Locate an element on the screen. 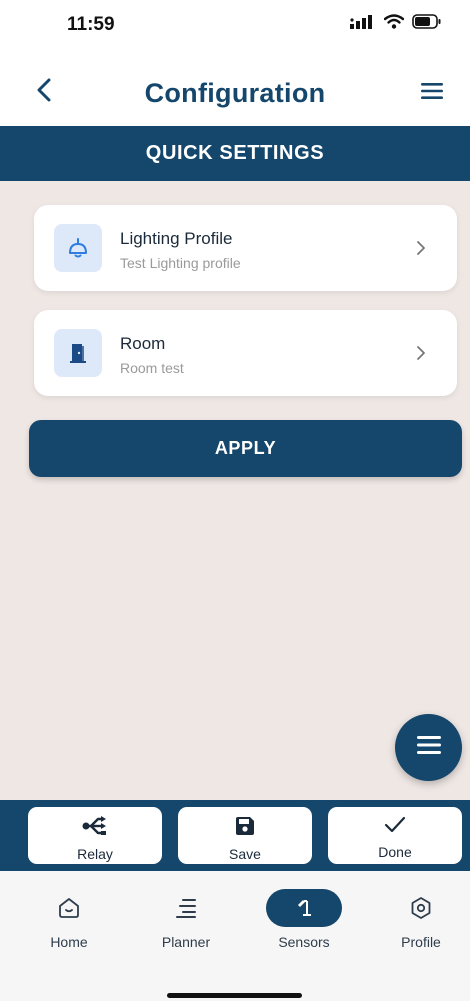 Image resolution: width=470 pixels, height=1001 pixels. save-button: Save is located at coordinates (245, 835).